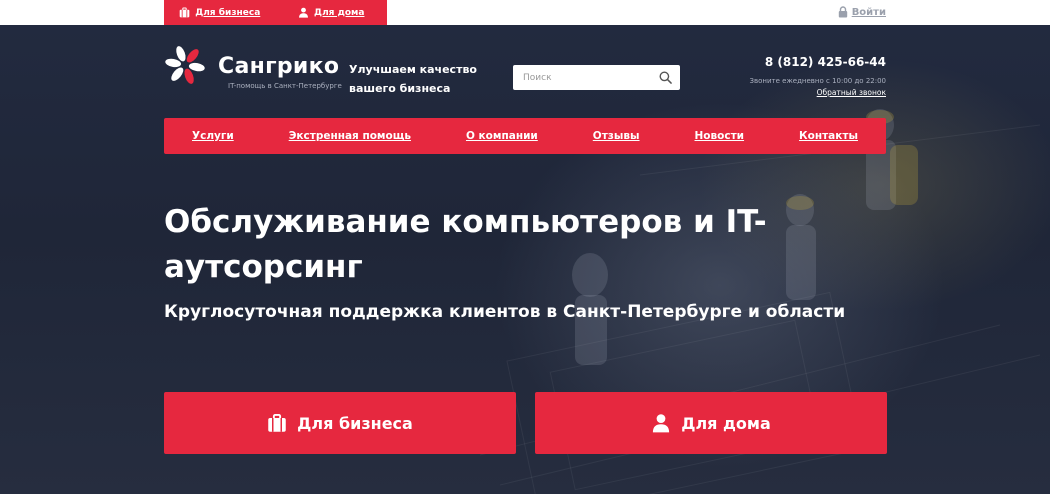 This screenshot has width=1050, height=494. I want to click on business-button-label: Для бизнеса, so click(355, 423).